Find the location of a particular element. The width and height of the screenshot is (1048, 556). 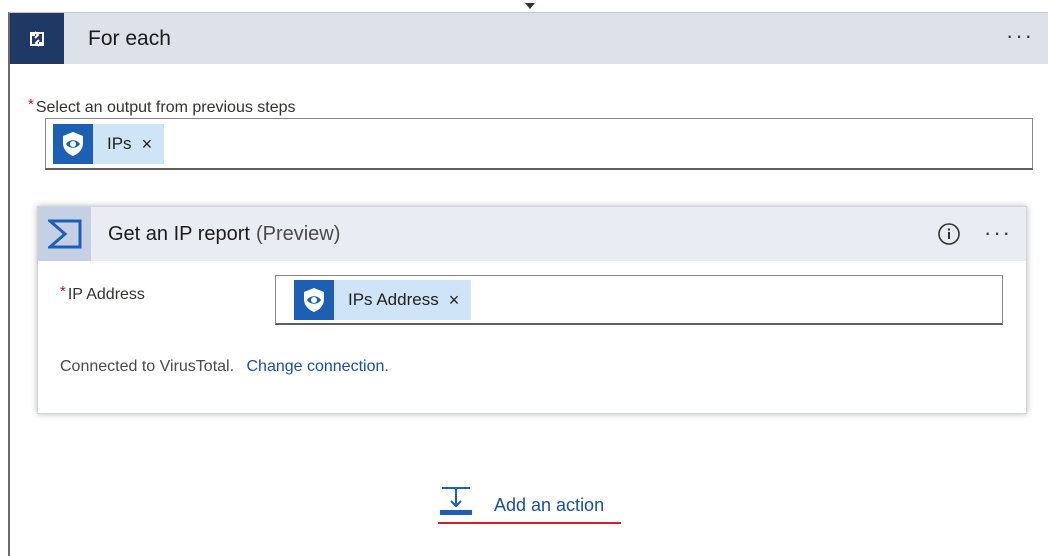

action-more-options-icon: ··· is located at coordinates (998, 233).